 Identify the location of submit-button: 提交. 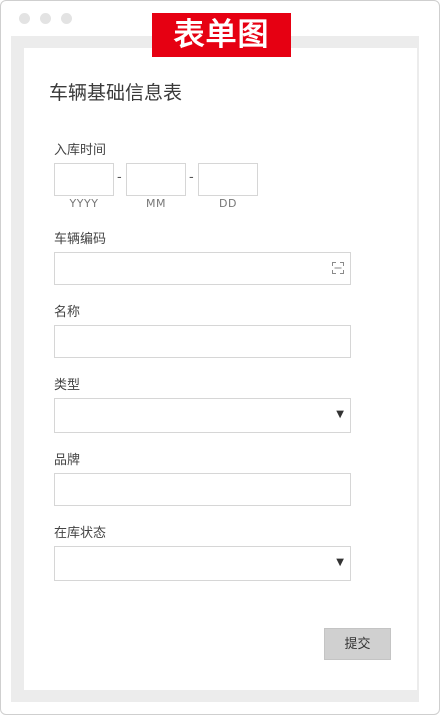
(357, 644).